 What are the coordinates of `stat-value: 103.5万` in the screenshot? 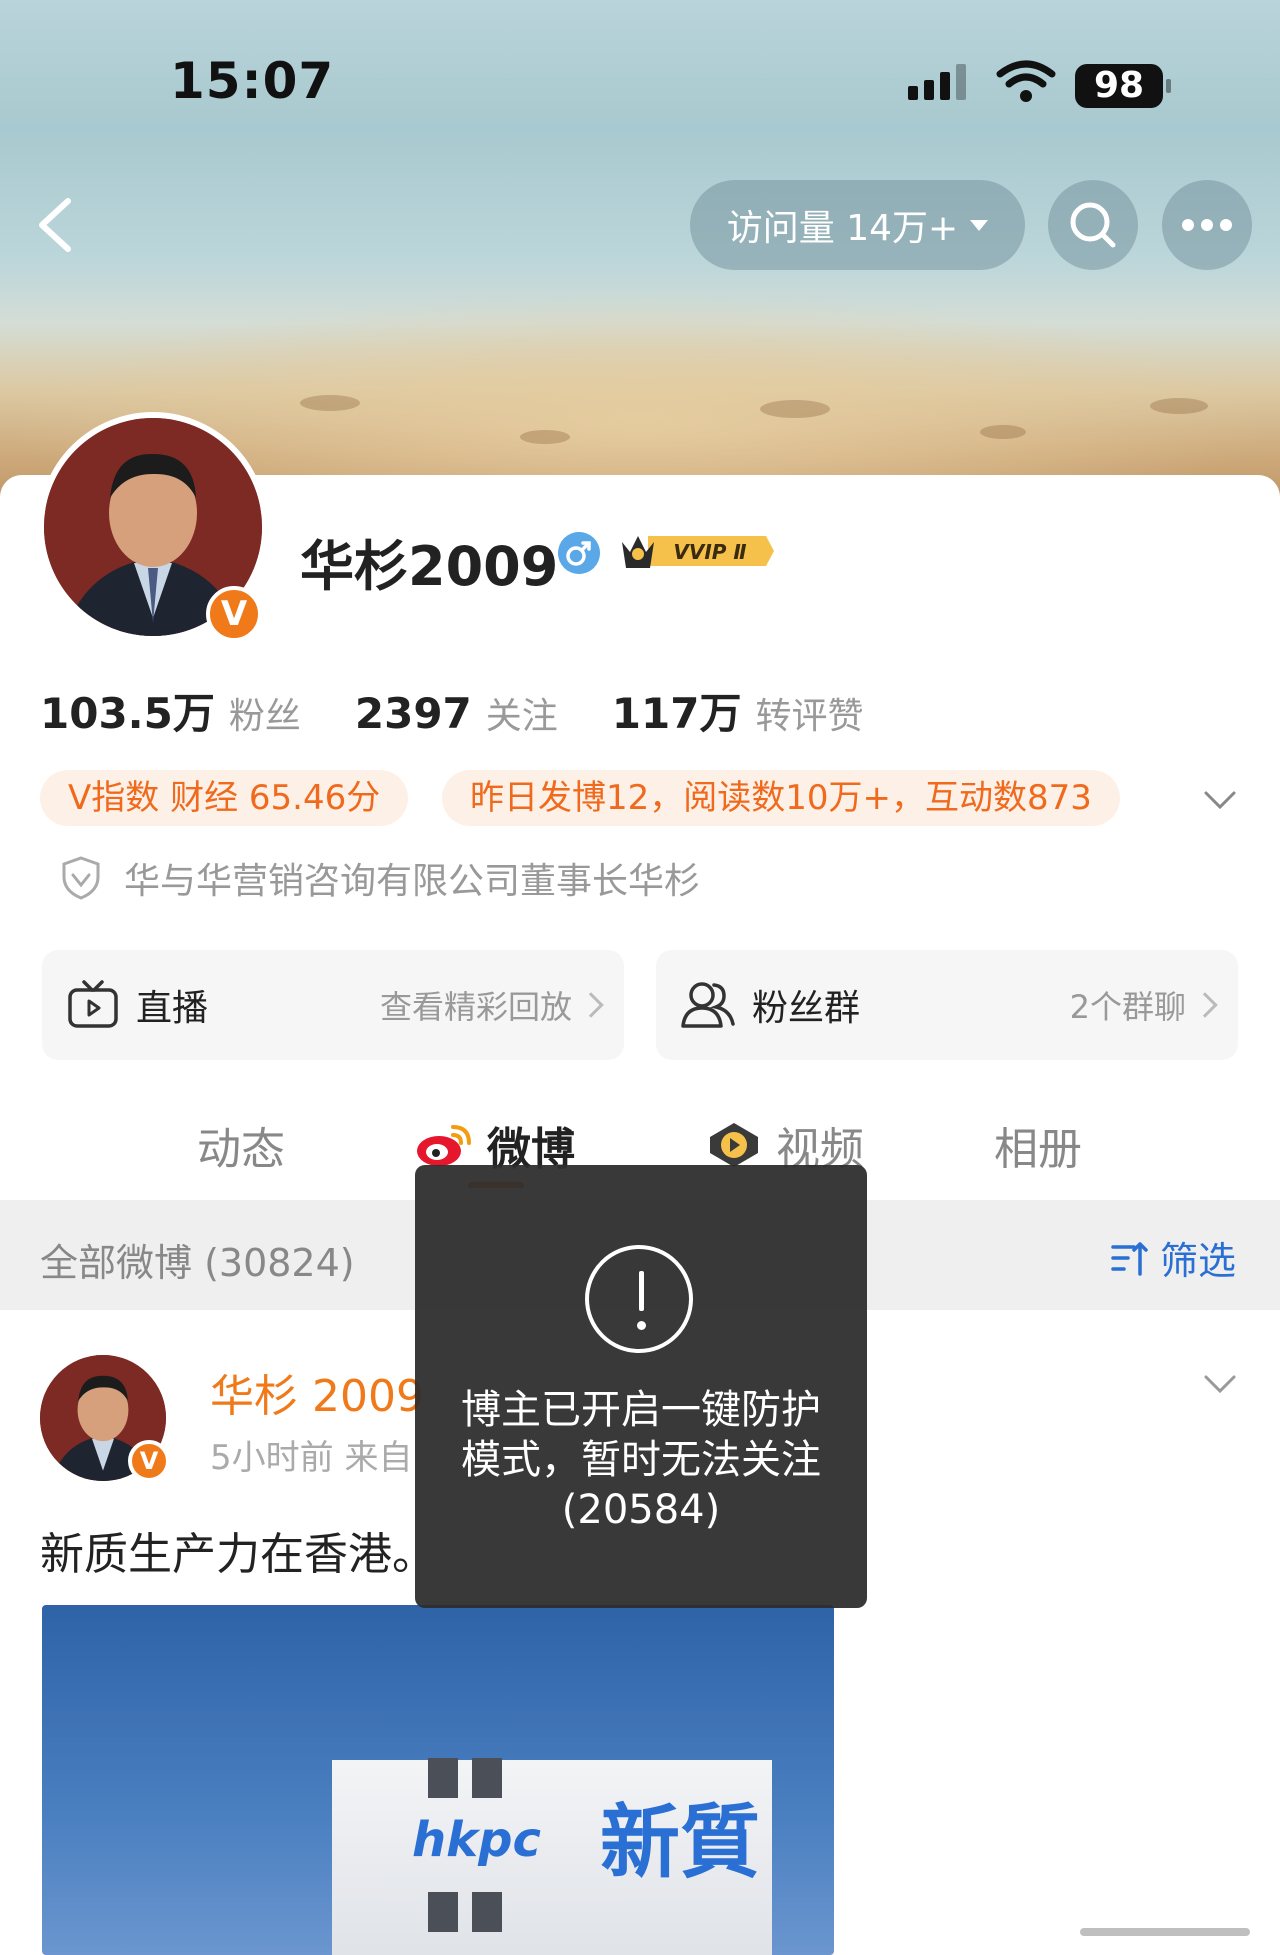 It's located at (127, 713).